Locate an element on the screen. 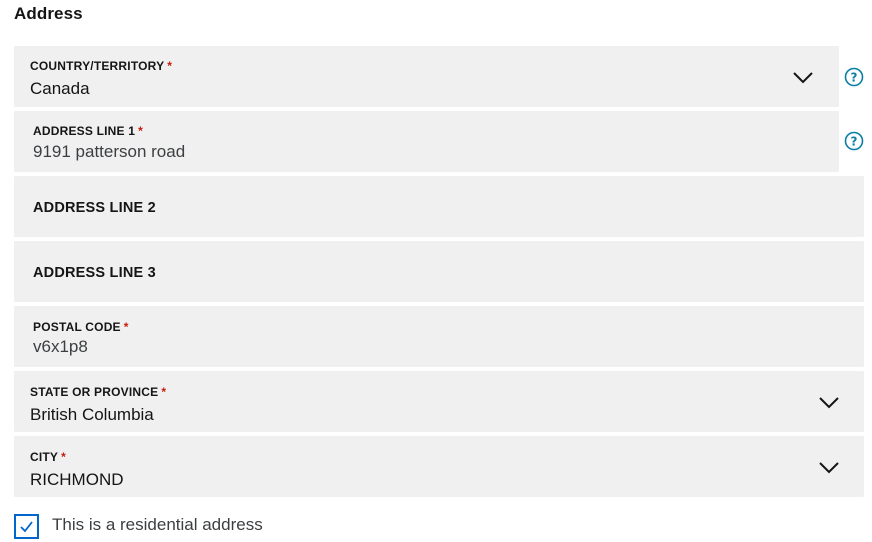  postal-code-field: Postal code * v6x1p8 is located at coordinates (439, 336).